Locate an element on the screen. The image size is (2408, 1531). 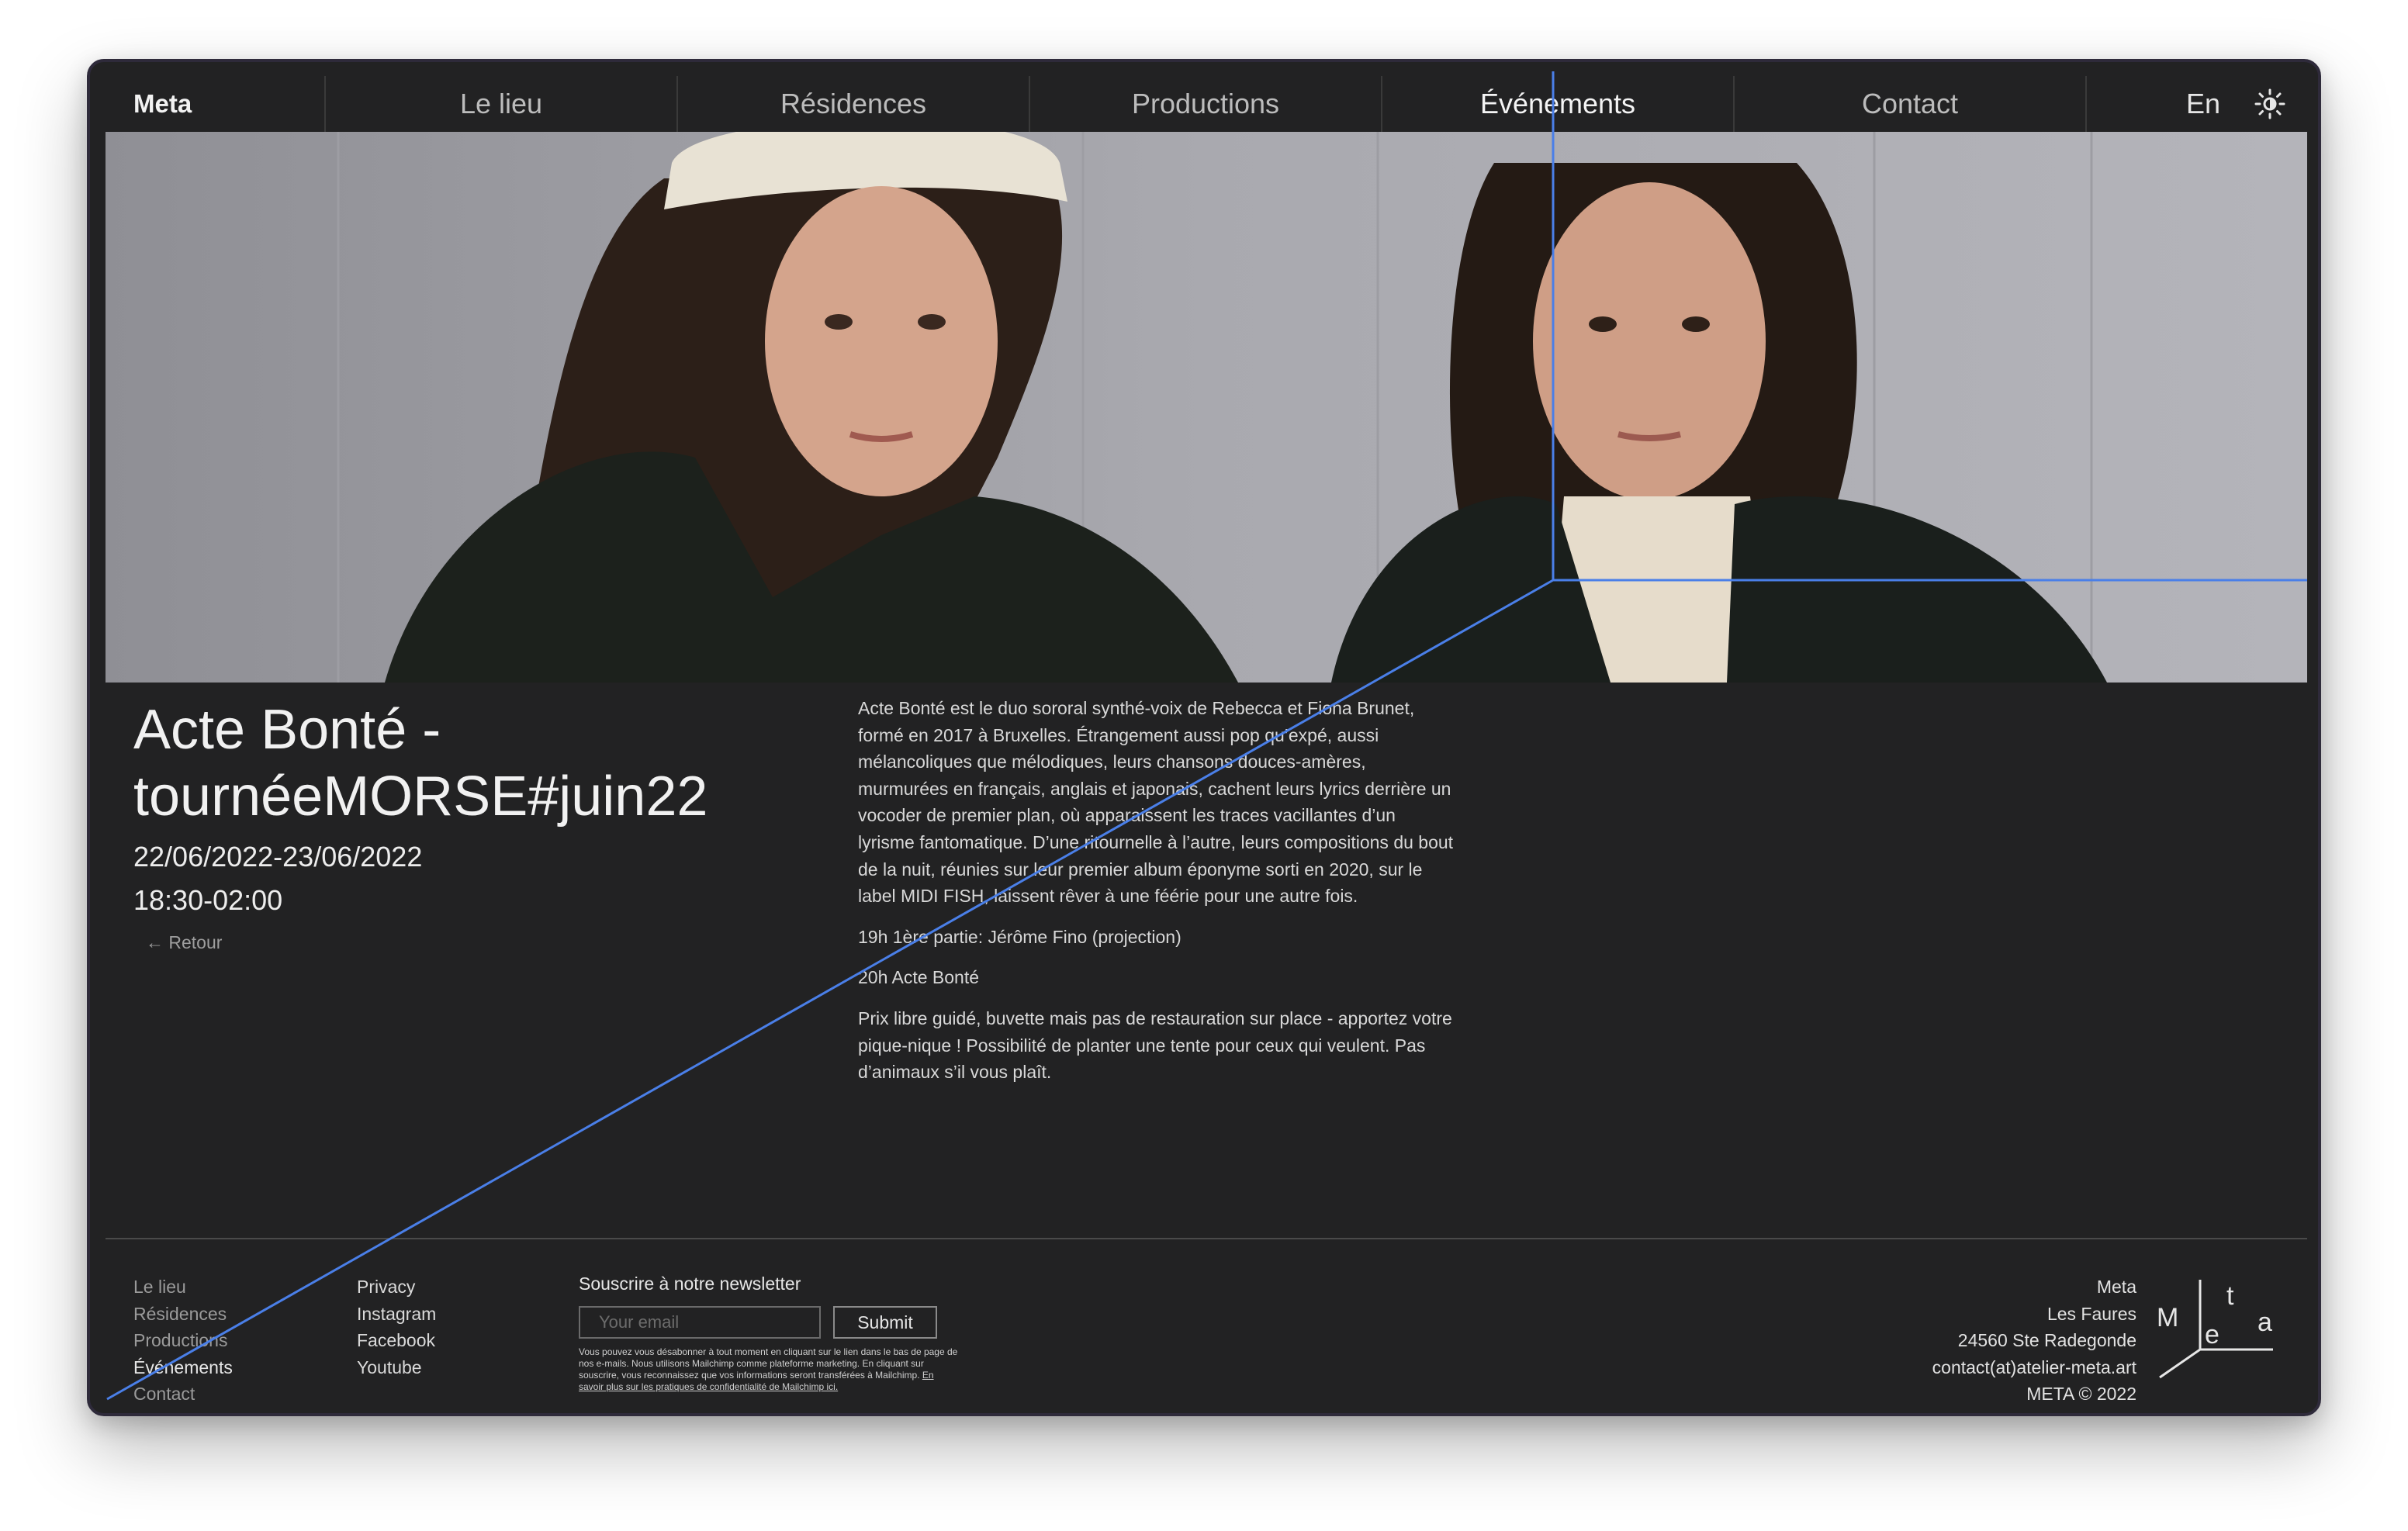
footer-link-facebook: Facebook is located at coordinates (396, 1340).